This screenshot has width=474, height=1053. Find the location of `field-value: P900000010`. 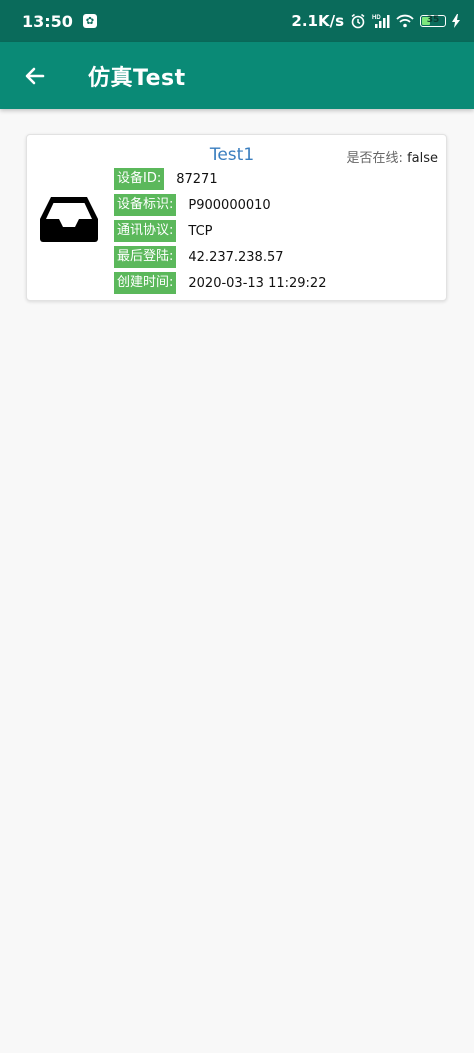

field-value: P900000010 is located at coordinates (229, 205).